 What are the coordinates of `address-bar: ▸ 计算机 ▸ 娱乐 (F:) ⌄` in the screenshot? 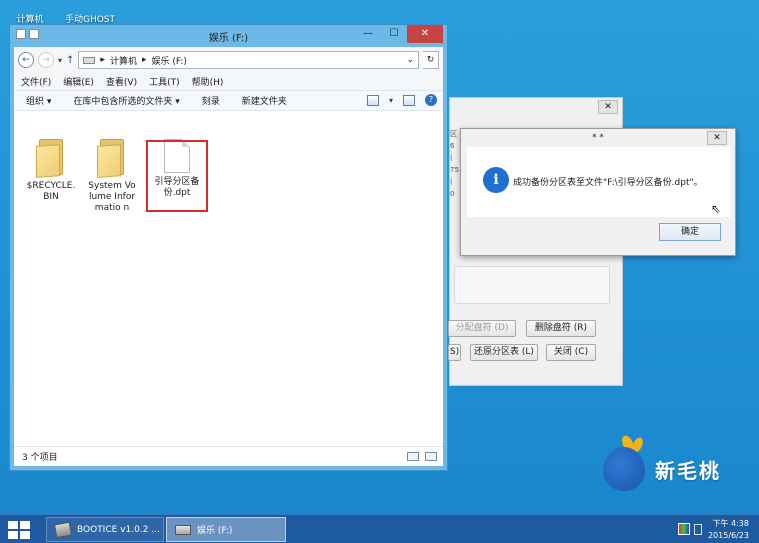 It's located at (248, 60).